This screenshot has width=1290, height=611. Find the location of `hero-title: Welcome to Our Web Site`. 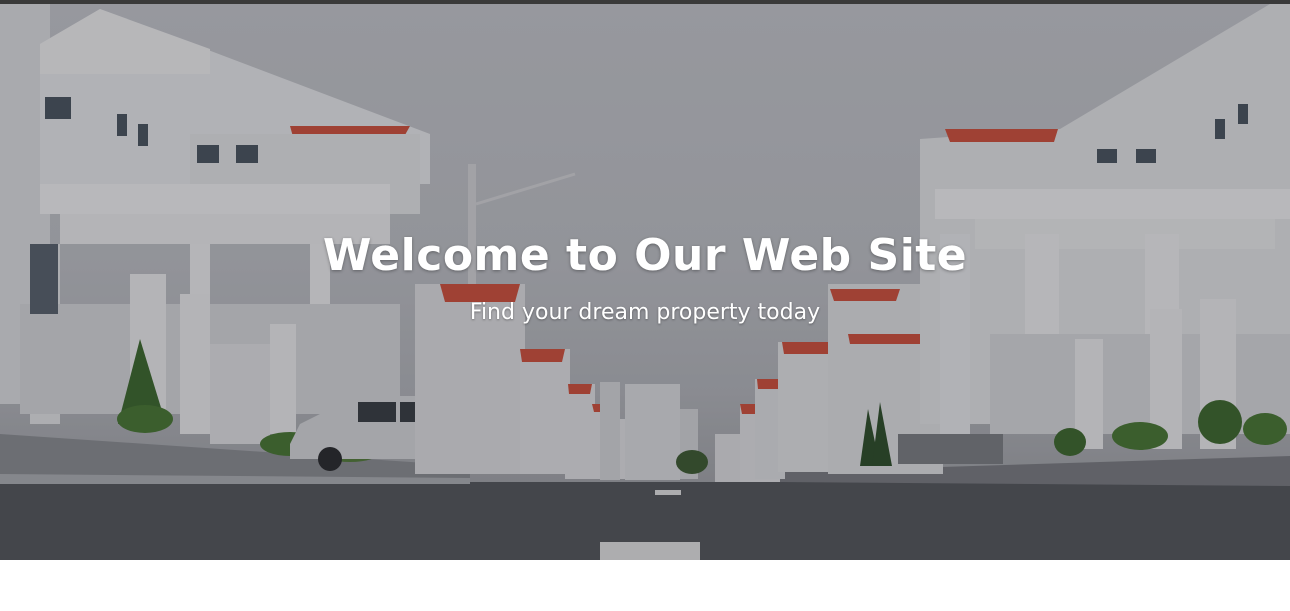

hero-title: Welcome to Our Web Site is located at coordinates (645, 255).